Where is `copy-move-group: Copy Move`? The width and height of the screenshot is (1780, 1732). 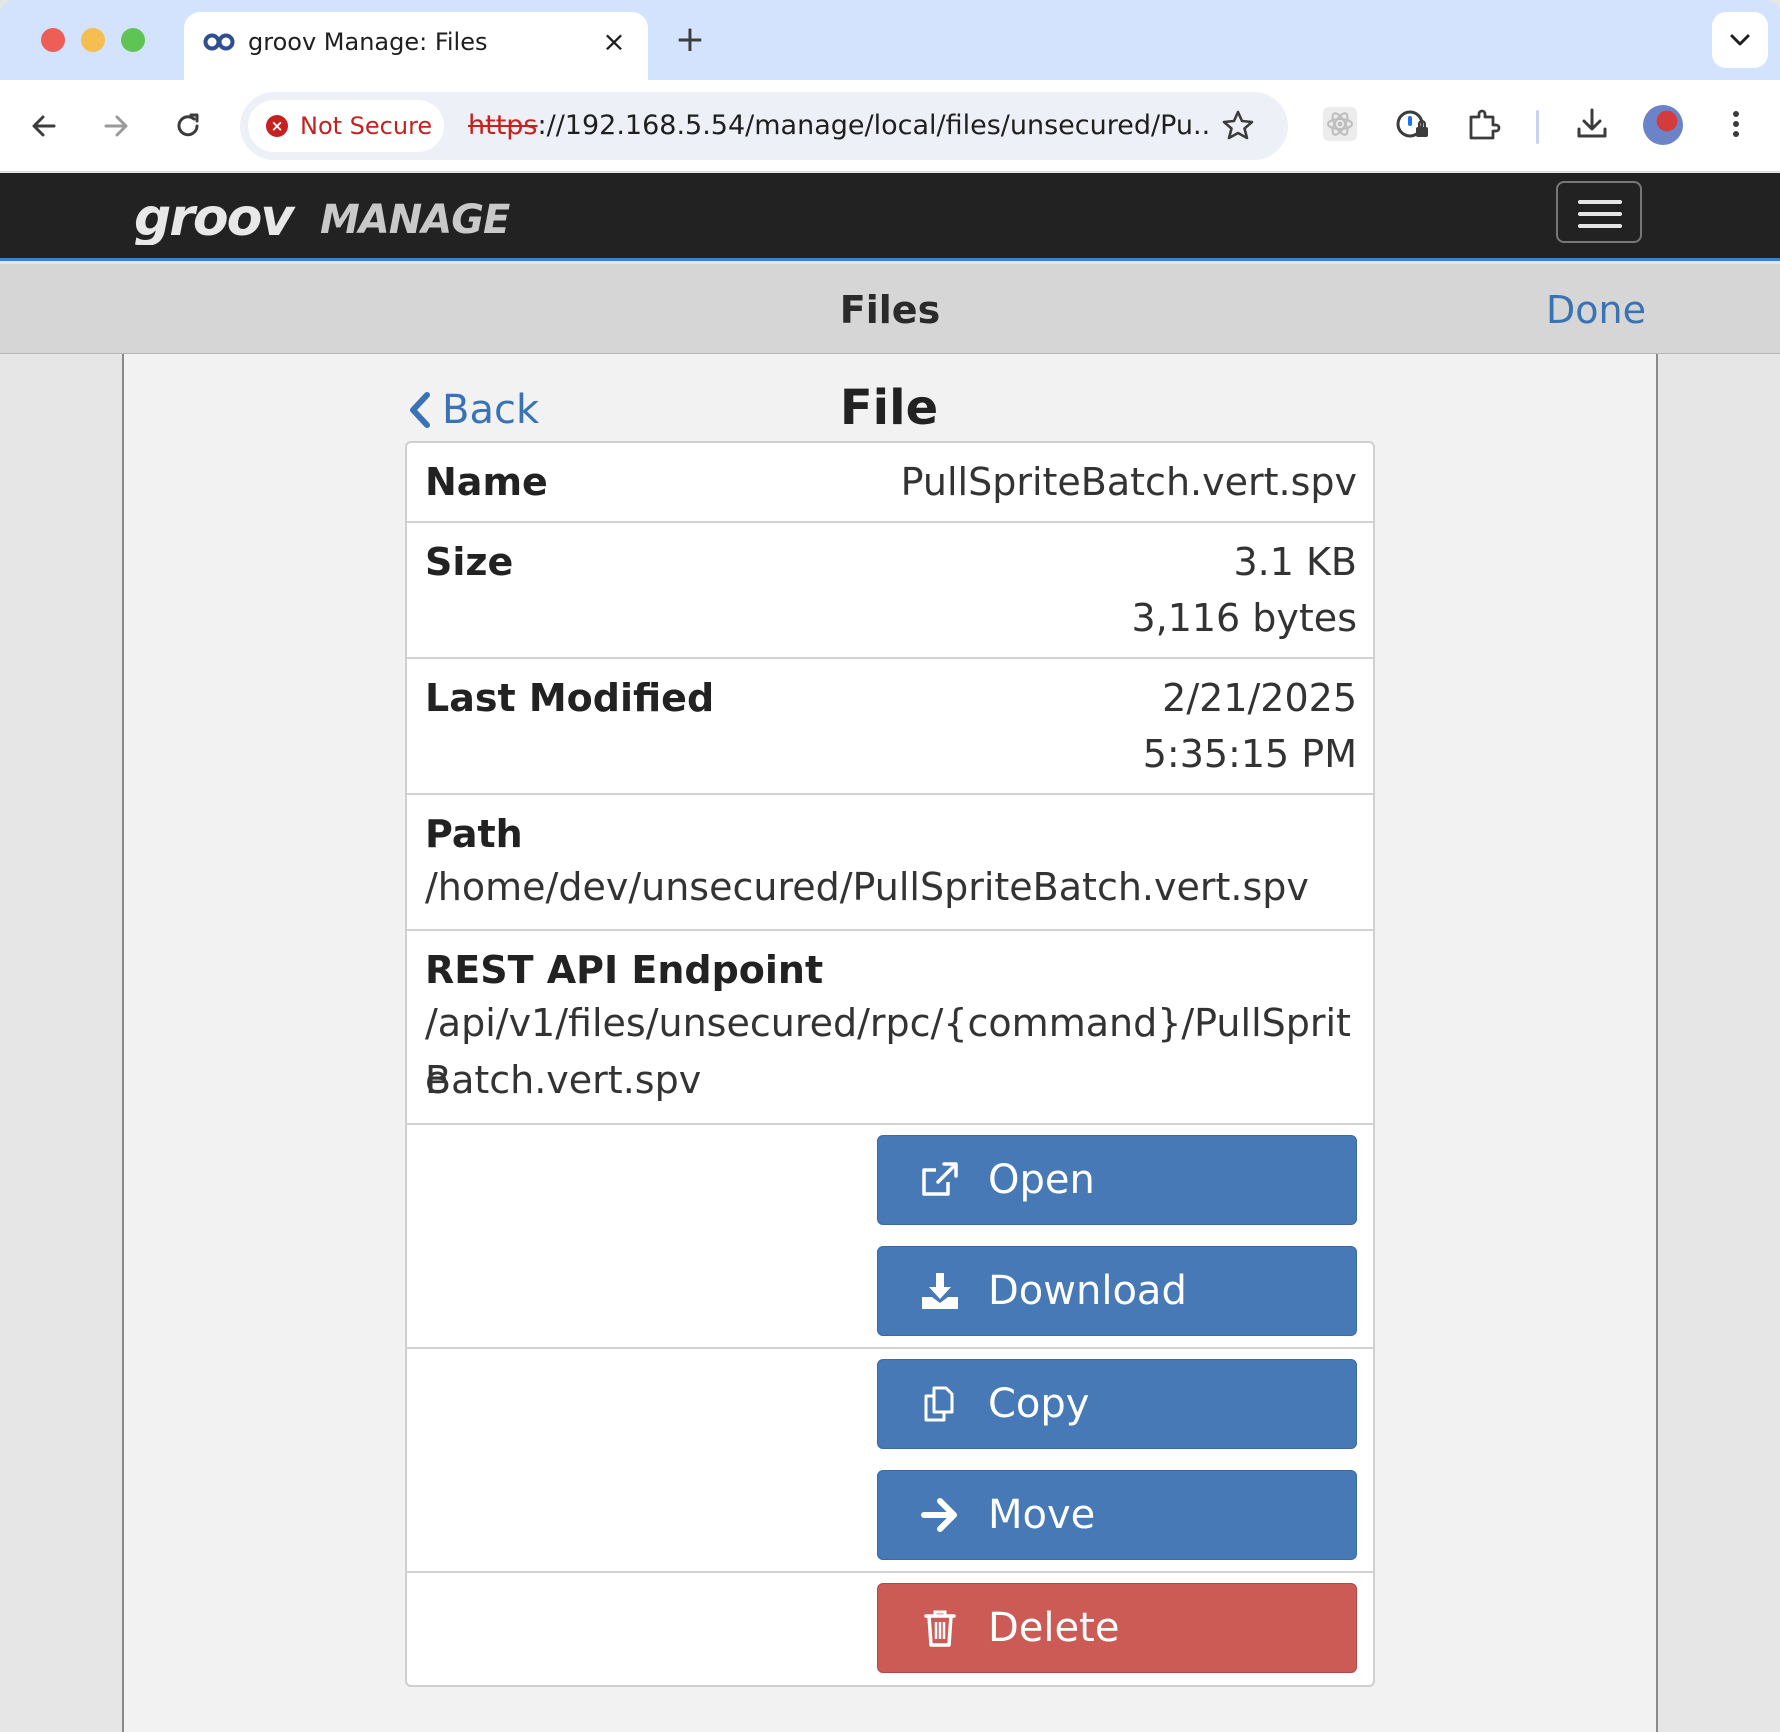 copy-move-group: Copy Move is located at coordinates (890, 1461).